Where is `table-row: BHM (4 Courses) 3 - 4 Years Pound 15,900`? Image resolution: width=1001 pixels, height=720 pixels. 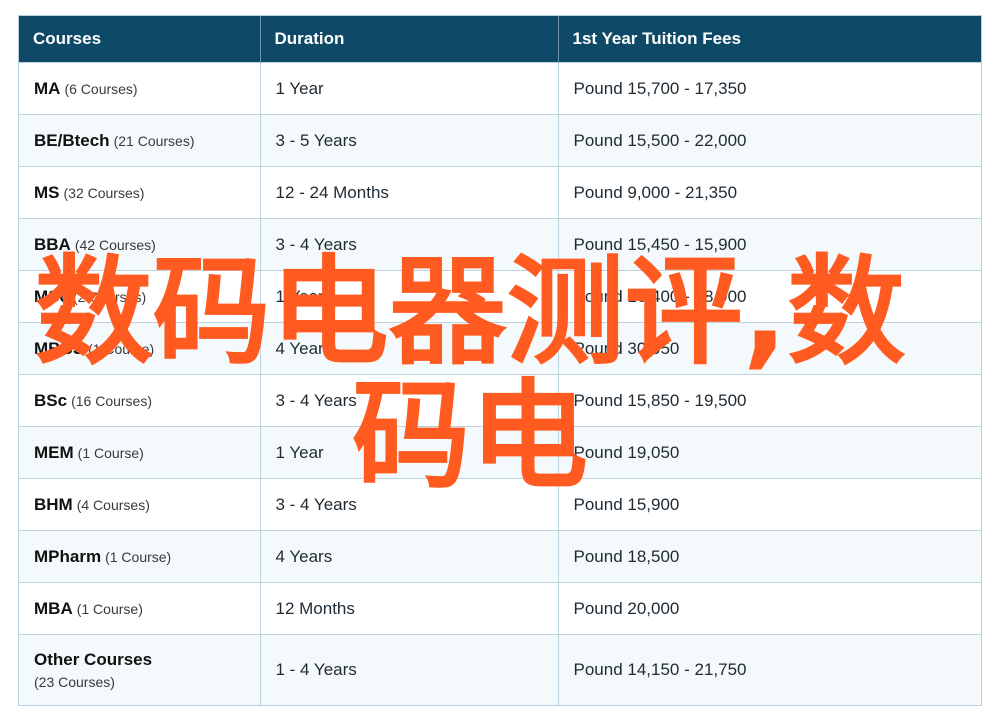
table-row: BHM (4 Courses) 3 - 4 Years Pound 15,900 is located at coordinates (500, 504).